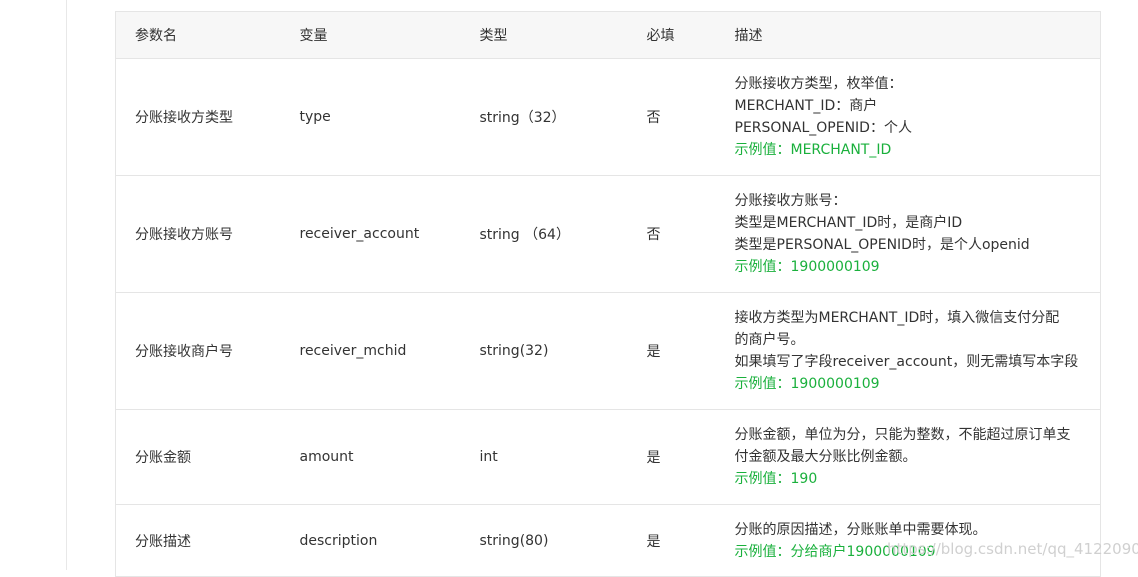  What do you see at coordinates (198, 540) in the screenshot?
I see `cell-param-name: 分账描述` at bounding box center [198, 540].